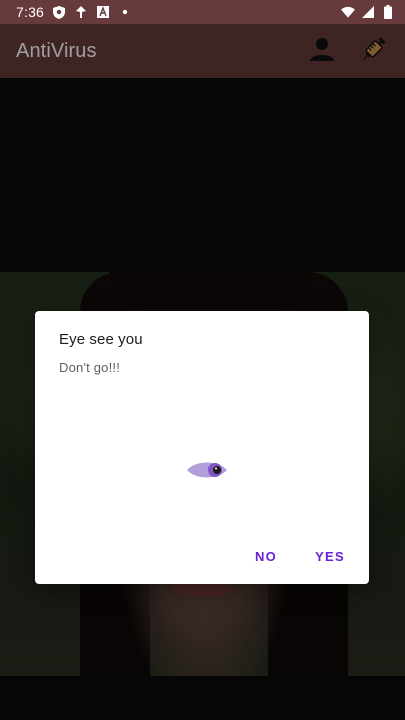 The image size is (405, 720). I want to click on status-left: 7:36, so click(74, 12).